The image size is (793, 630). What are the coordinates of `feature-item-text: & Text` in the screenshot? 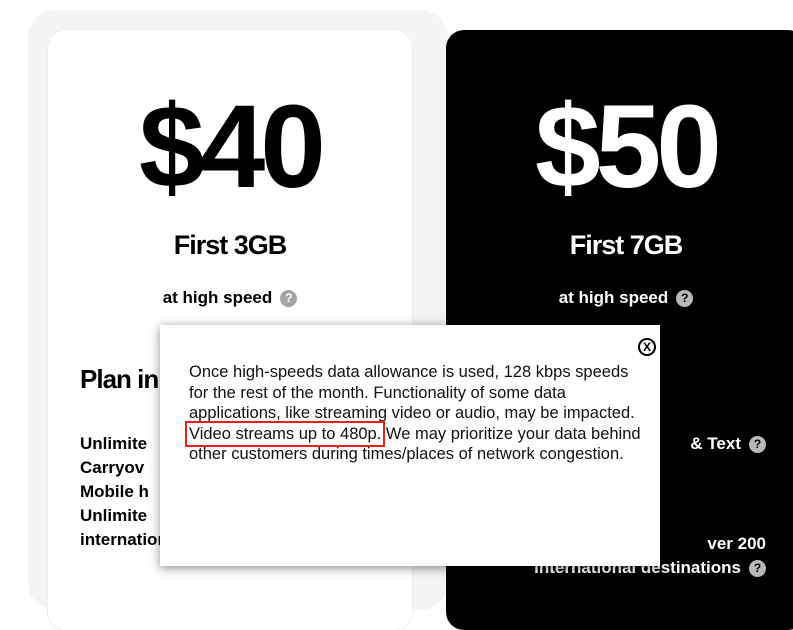 It's located at (715, 443).